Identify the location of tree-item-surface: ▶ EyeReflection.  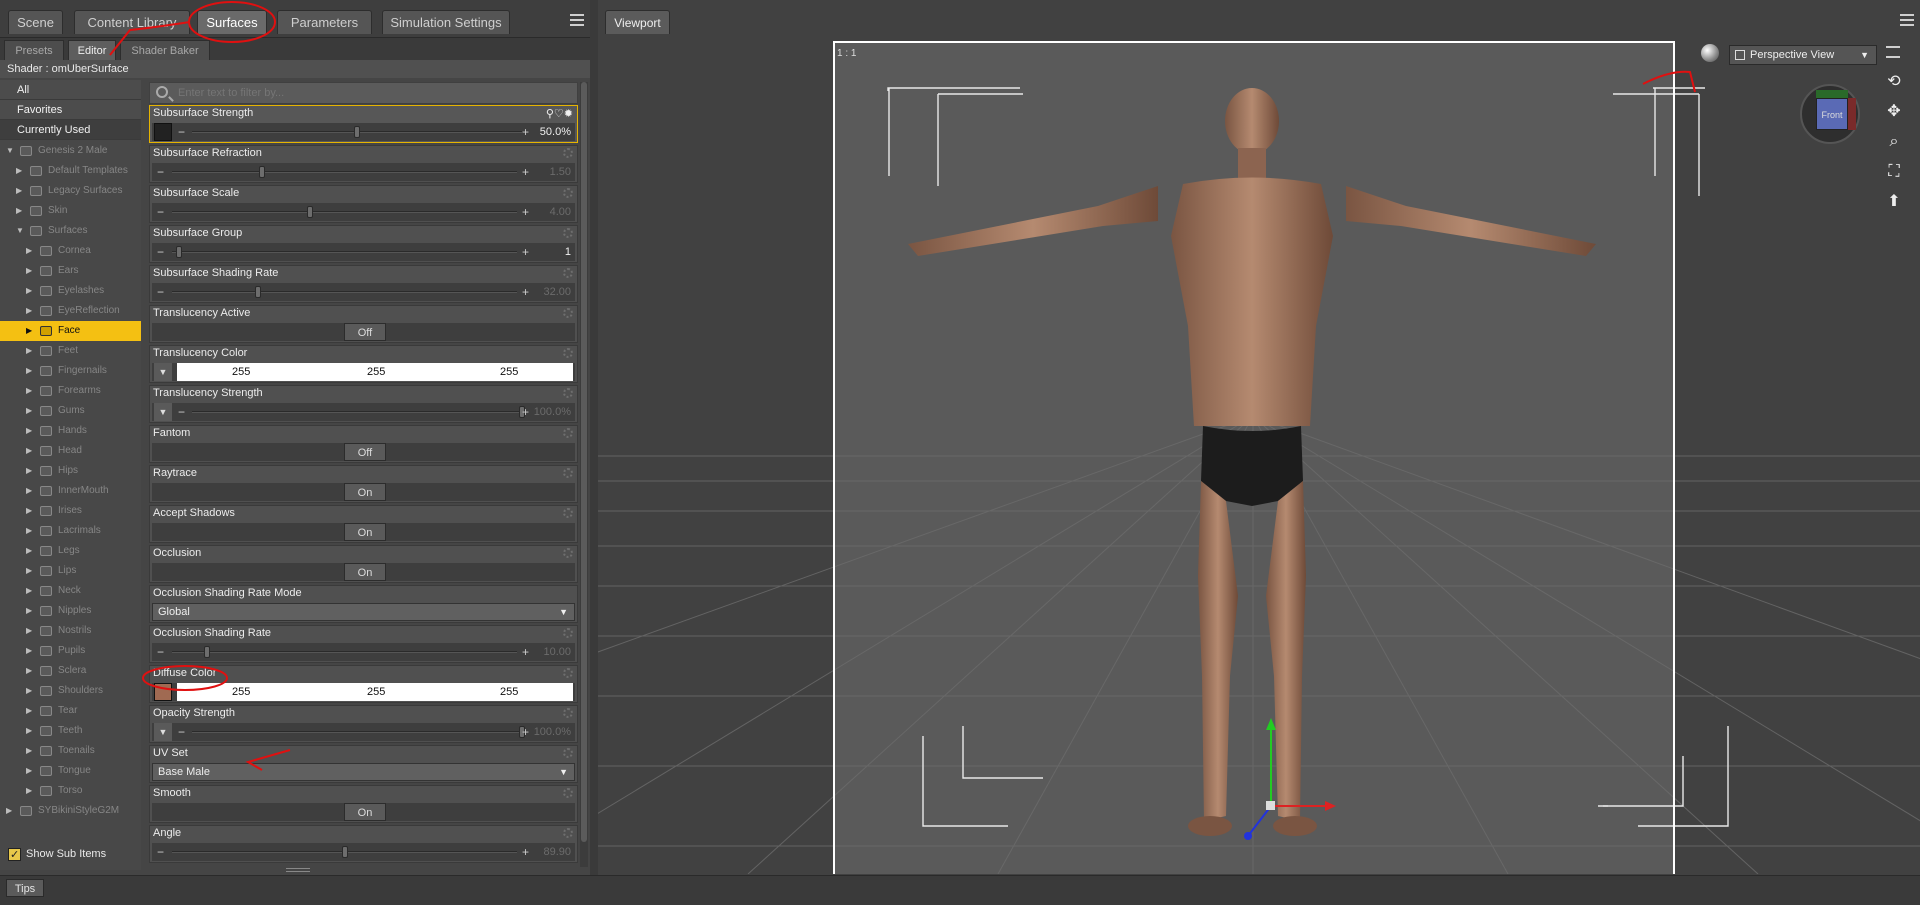
(70, 311).